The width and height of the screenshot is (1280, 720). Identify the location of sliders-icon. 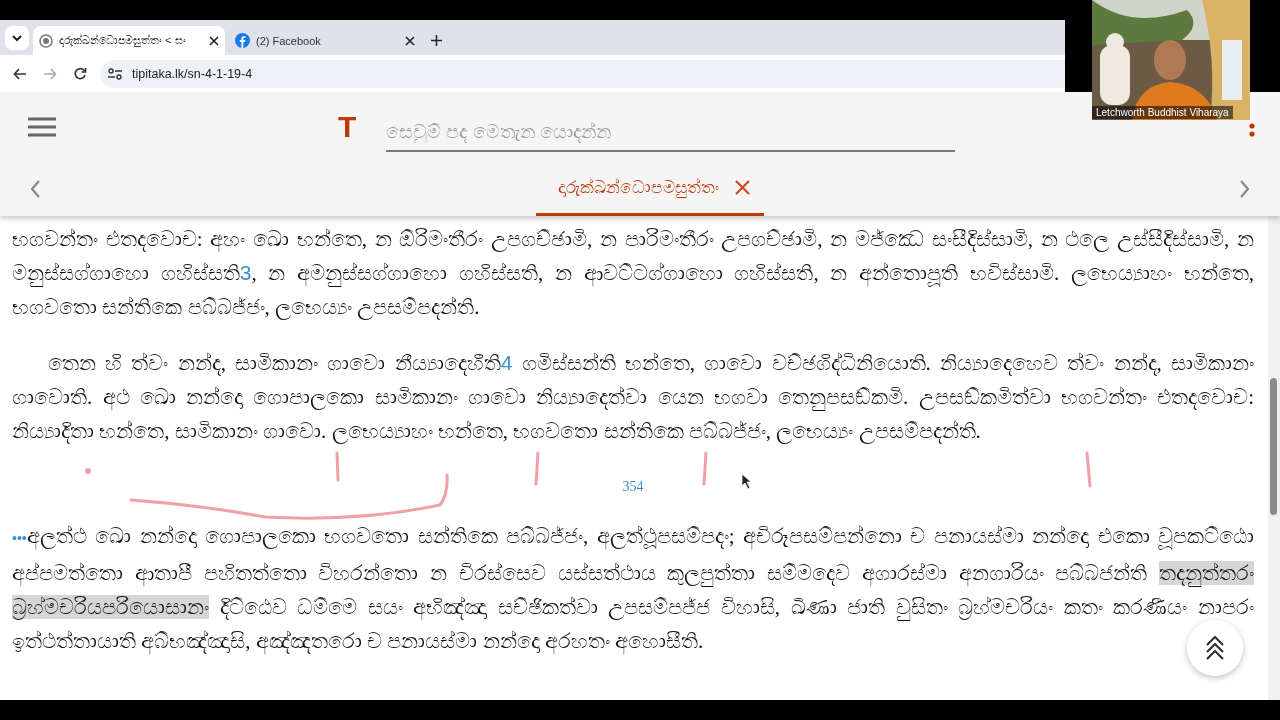
(115, 73).